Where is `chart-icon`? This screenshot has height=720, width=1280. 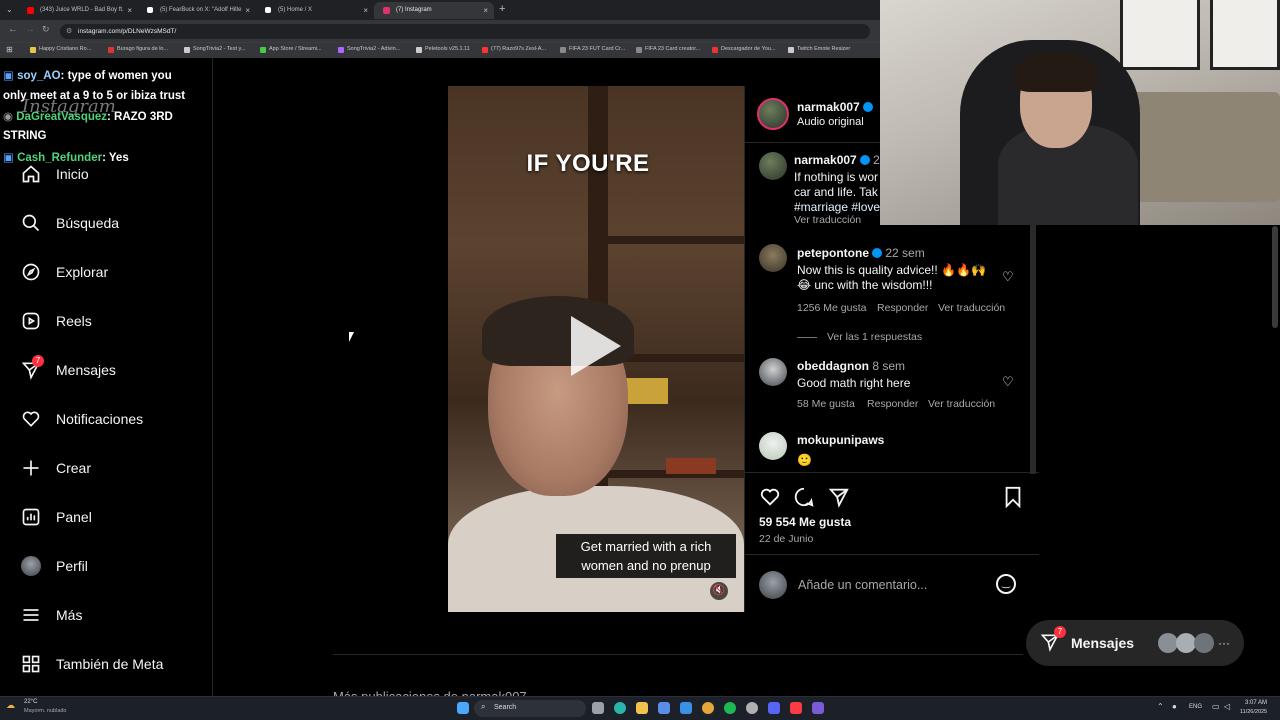
chart-icon is located at coordinates (31, 517).